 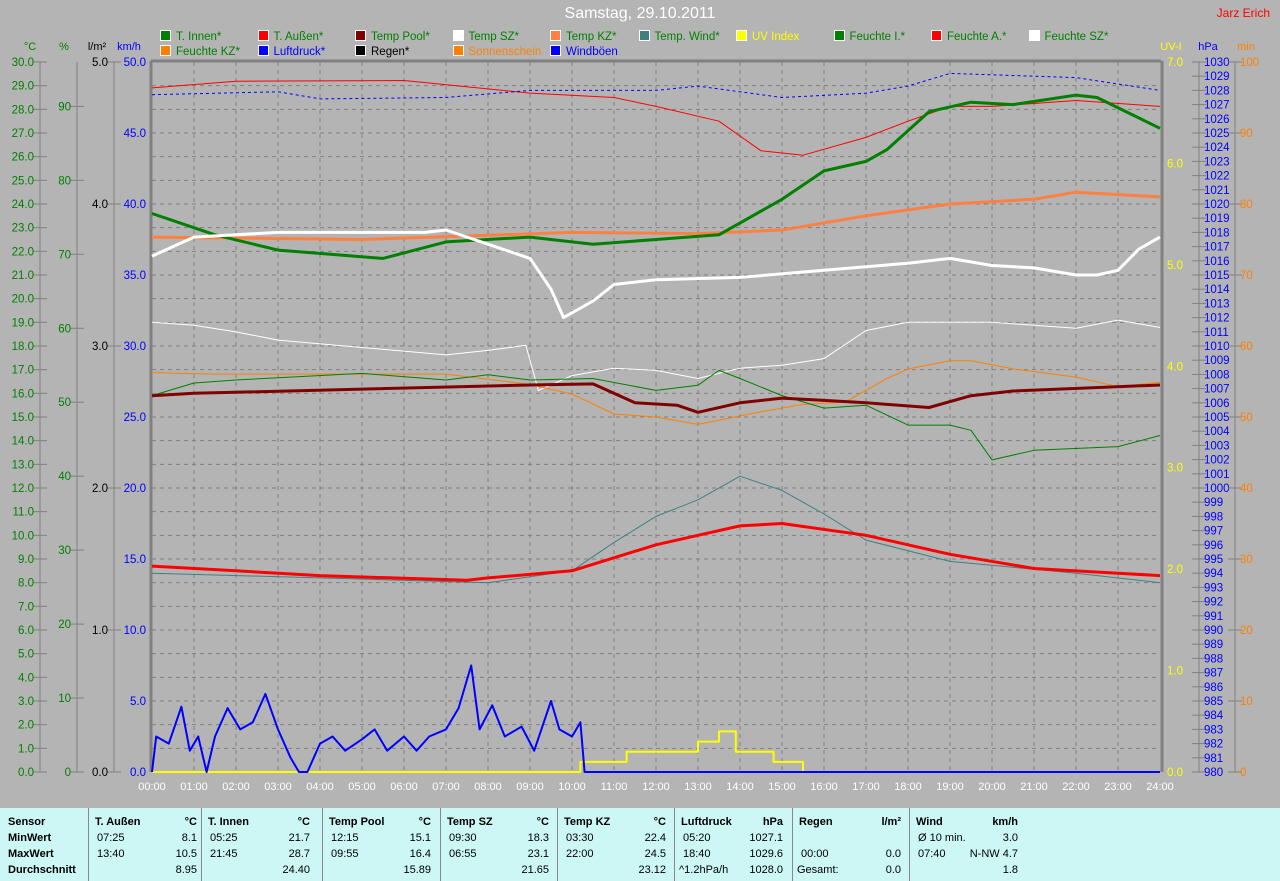 I want to click on stats-max: 23.1, so click(x=538, y=854).